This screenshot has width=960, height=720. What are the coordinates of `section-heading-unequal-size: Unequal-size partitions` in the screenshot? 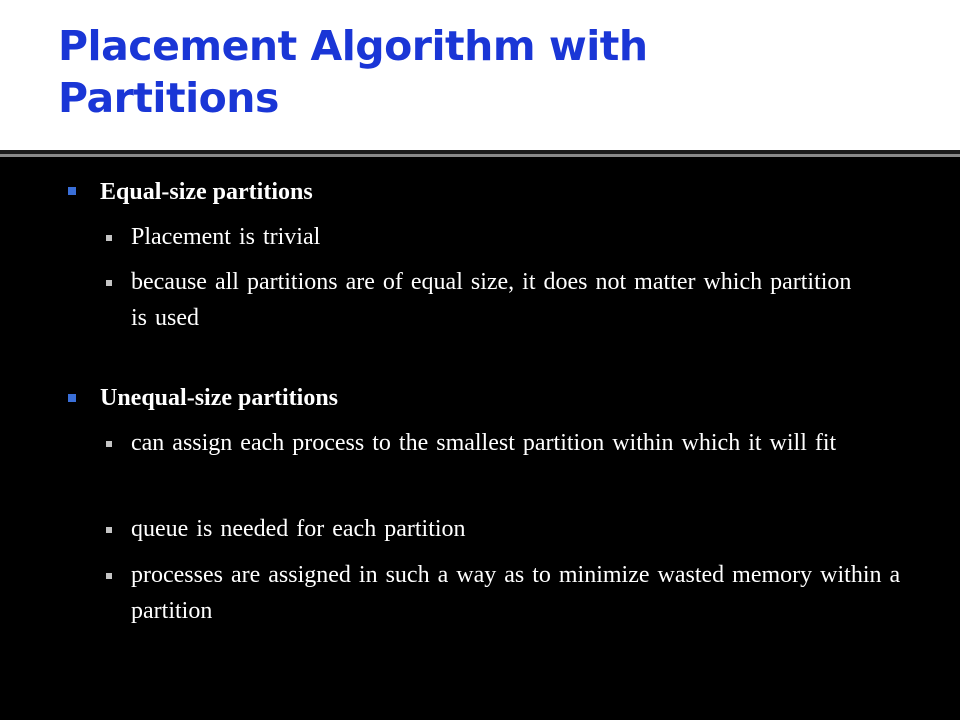 It's located at (219, 398).